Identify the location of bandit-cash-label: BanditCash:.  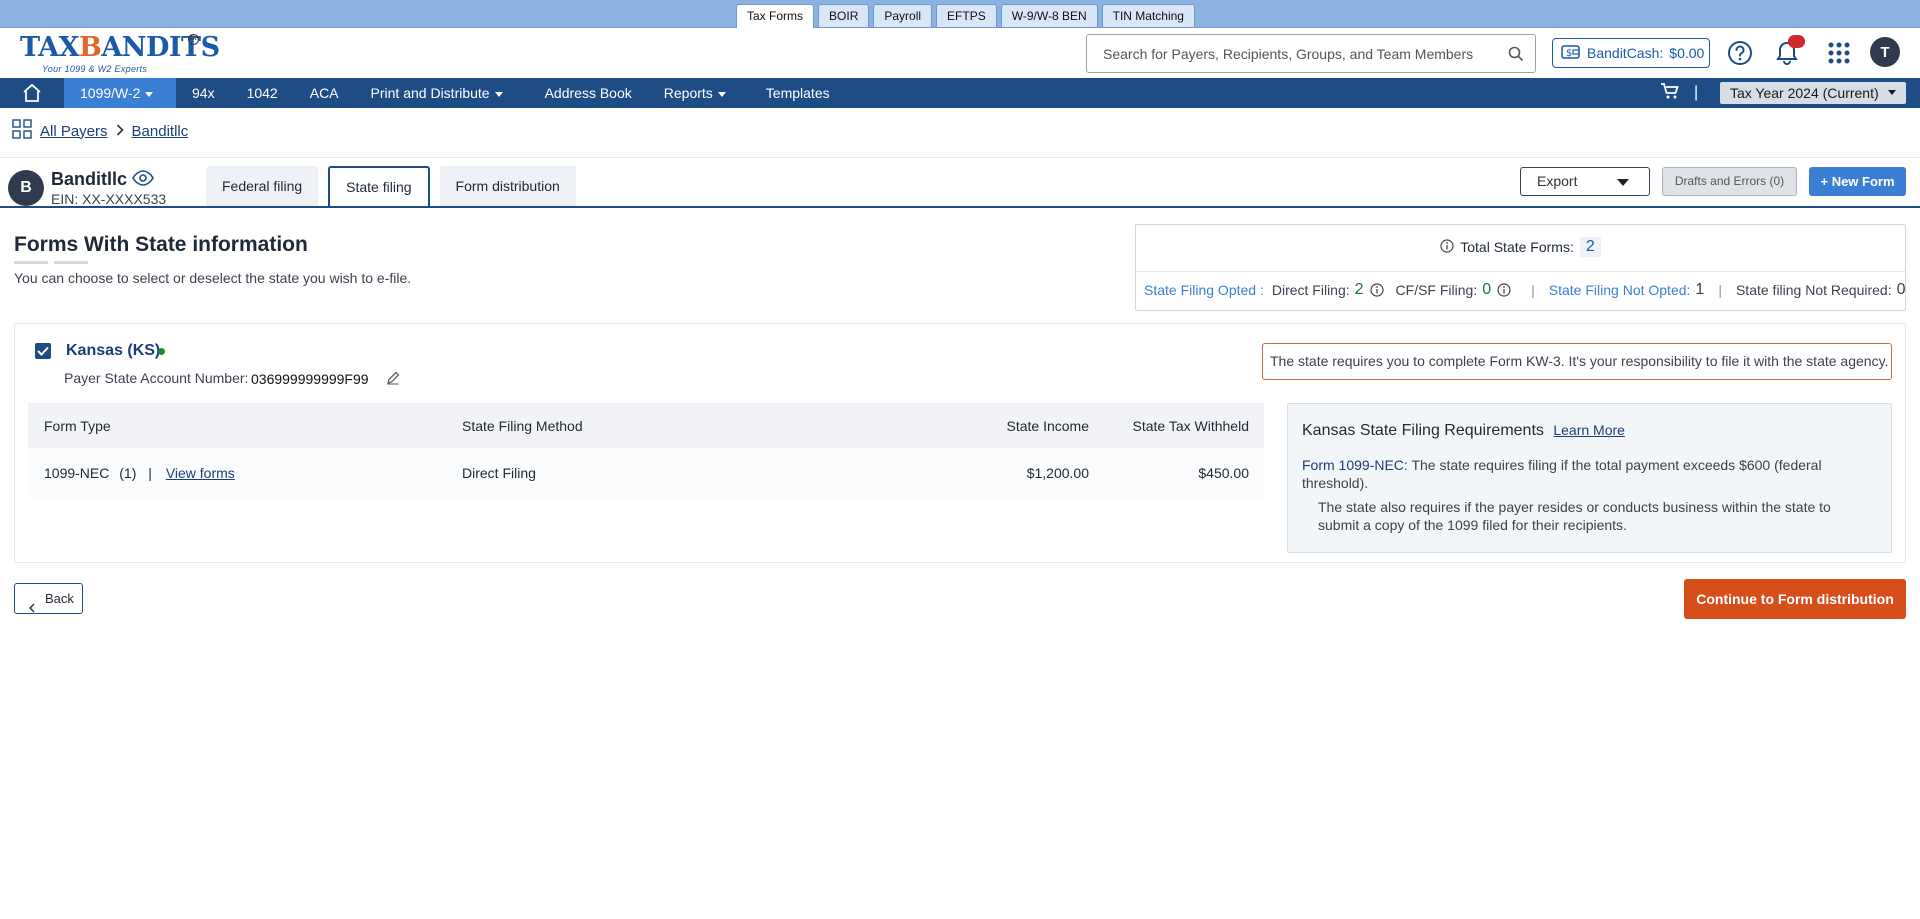
(1625, 53).